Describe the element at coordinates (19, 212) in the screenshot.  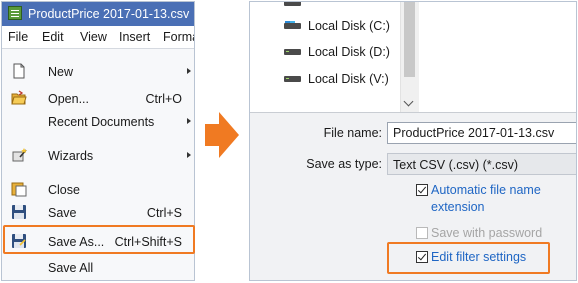
I see `save-floppy-icon` at that location.